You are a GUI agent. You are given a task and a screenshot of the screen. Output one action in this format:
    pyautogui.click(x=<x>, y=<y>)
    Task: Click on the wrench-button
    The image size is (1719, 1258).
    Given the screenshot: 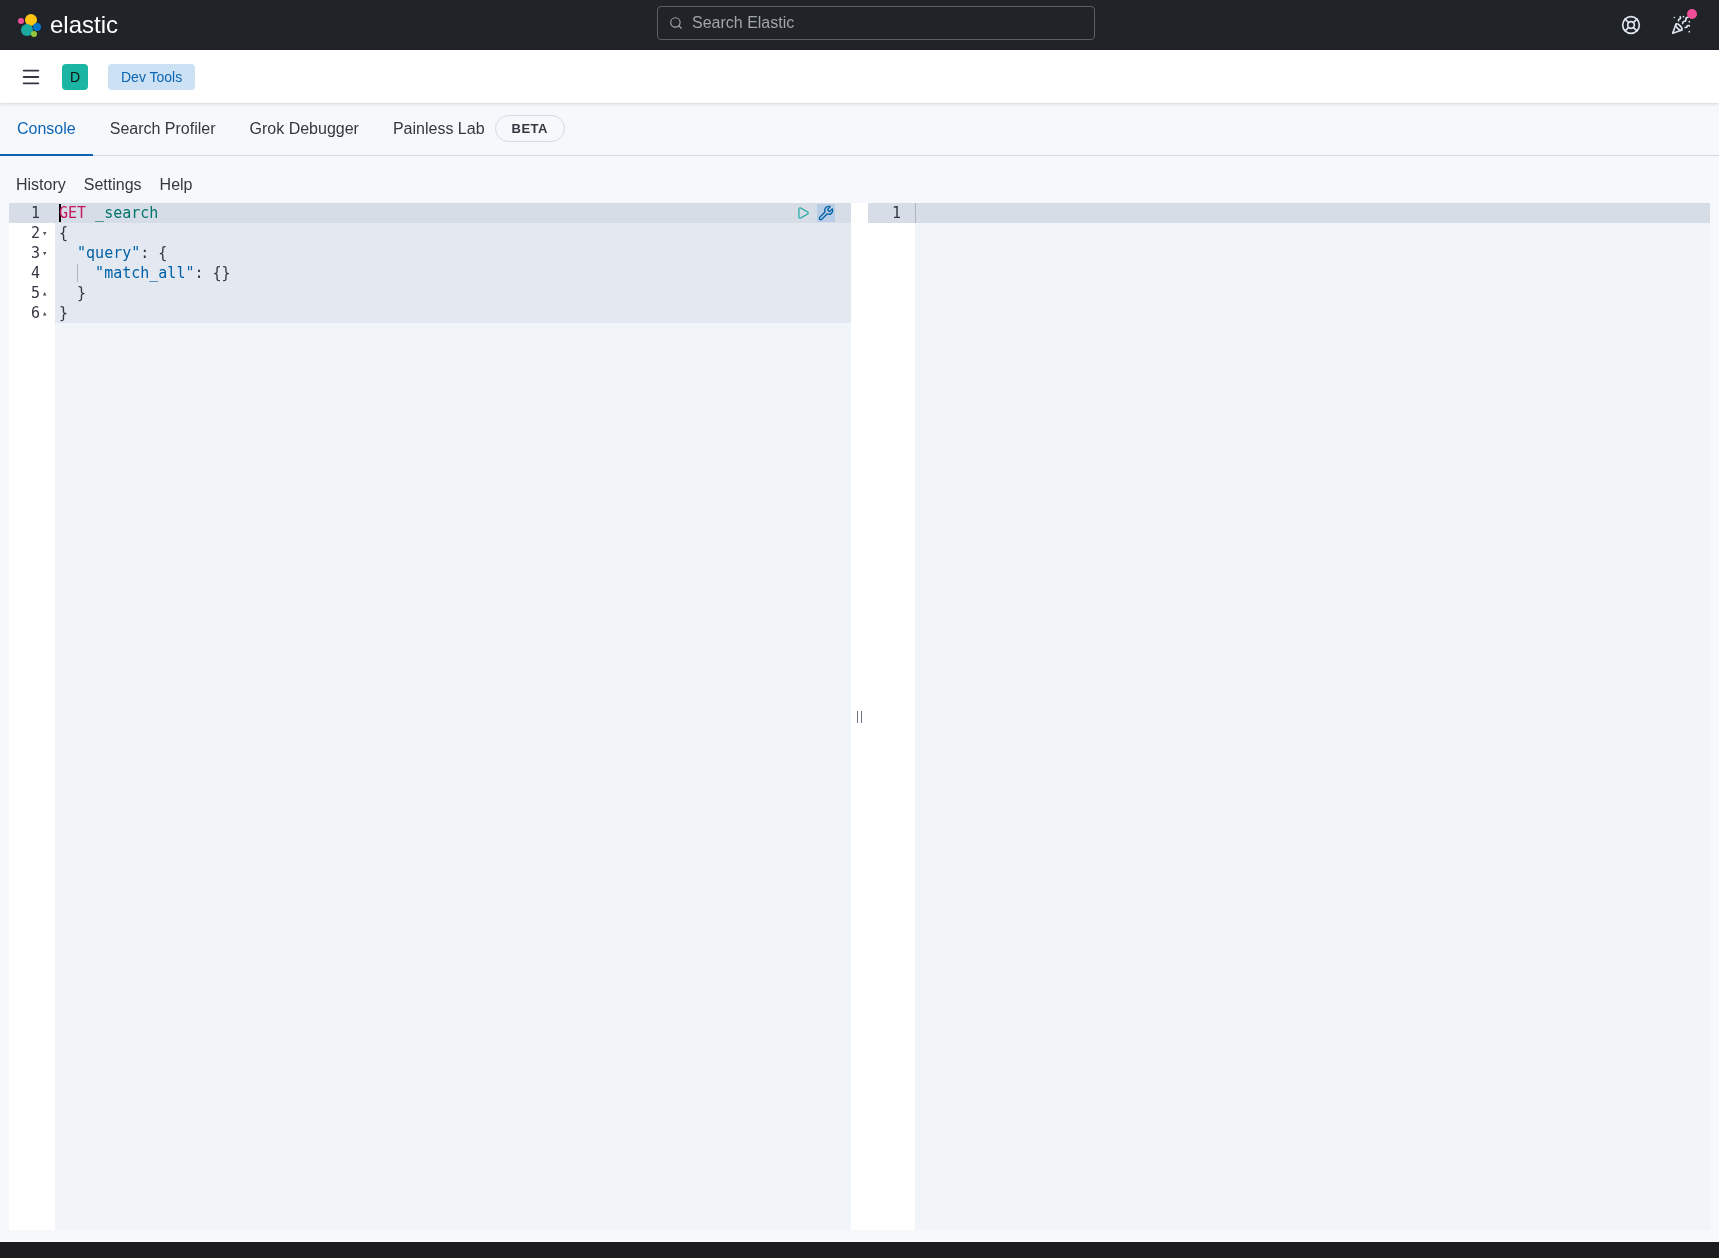 What is the action you would take?
    pyautogui.click(x=826, y=213)
    